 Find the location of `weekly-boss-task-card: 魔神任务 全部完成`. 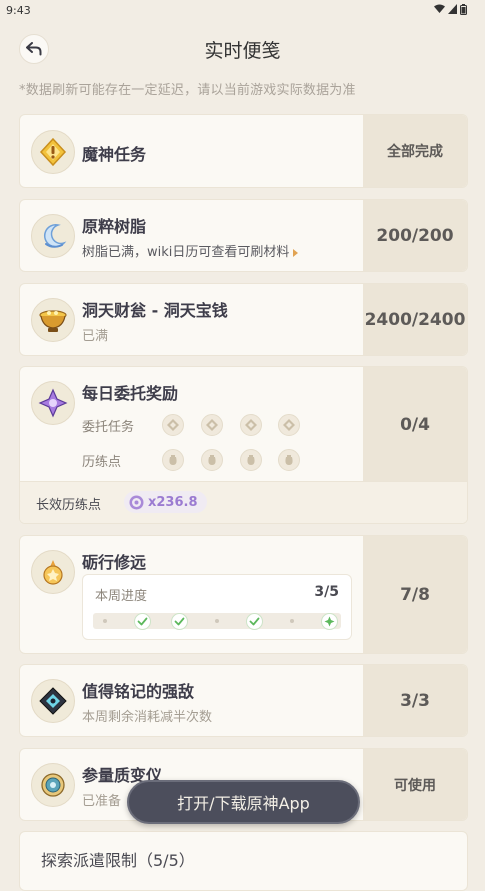

weekly-boss-task-card: 魔神任务 全部完成 is located at coordinates (243, 151).